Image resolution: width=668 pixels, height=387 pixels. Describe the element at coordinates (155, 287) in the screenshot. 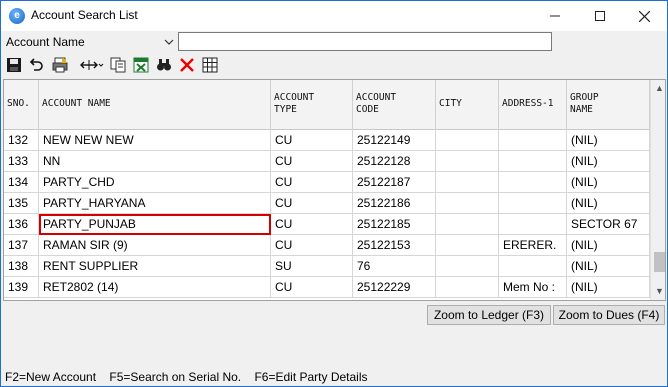

I see `cell-name: RET2802 (14)` at that location.